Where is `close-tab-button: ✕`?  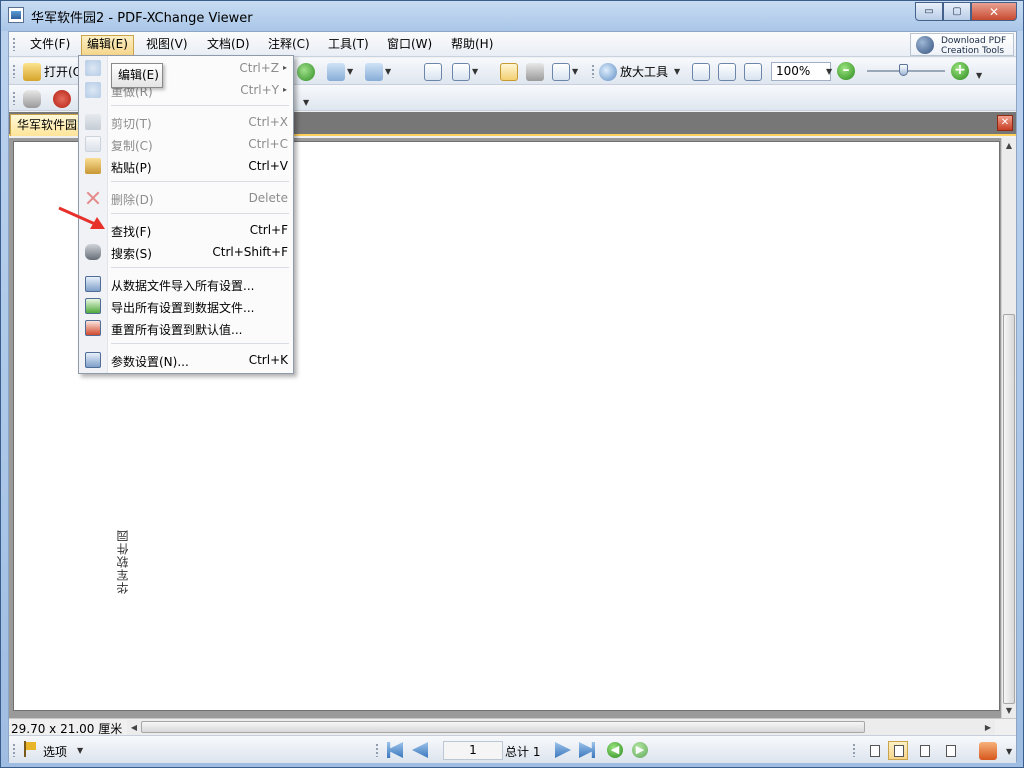
close-tab-button: ✕ is located at coordinates (1005, 123).